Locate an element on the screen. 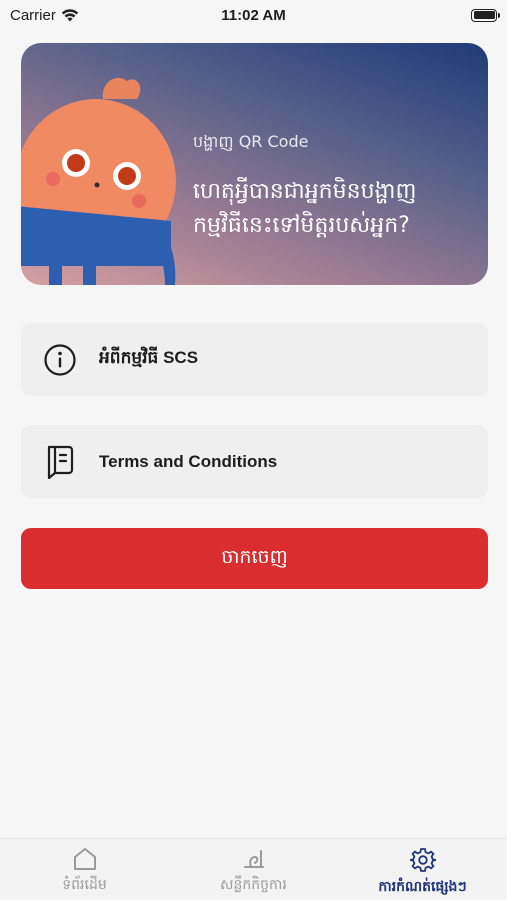  logout-label: ចាកចេញ is located at coordinates (254, 556).